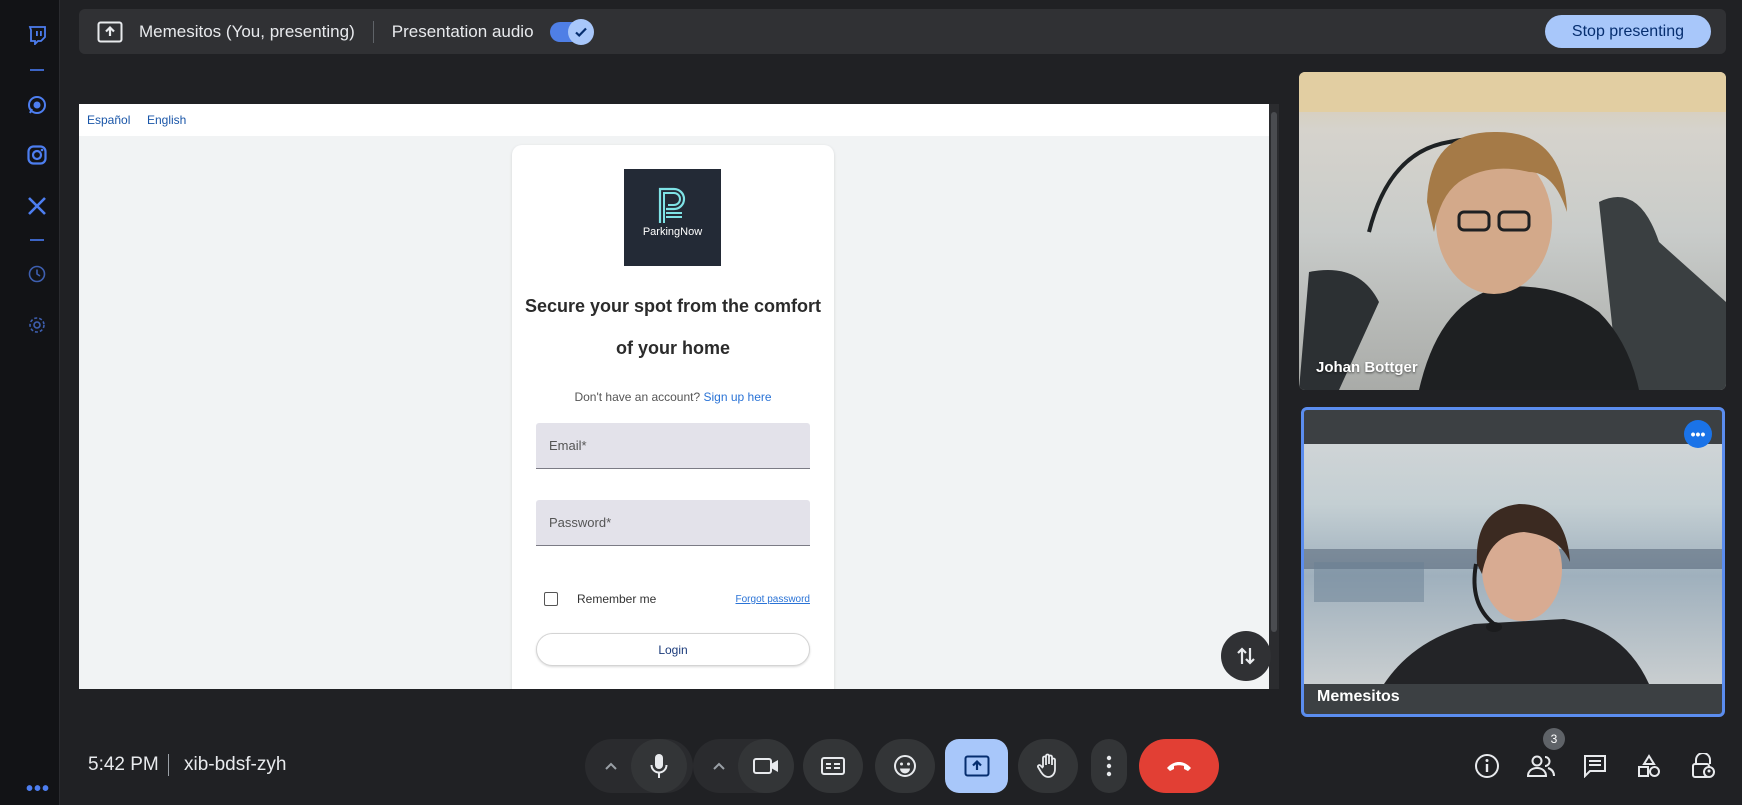 This screenshot has height=805, width=1742. What do you see at coordinates (1358, 696) in the screenshot?
I see `participant-name: Memesitos` at bounding box center [1358, 696].